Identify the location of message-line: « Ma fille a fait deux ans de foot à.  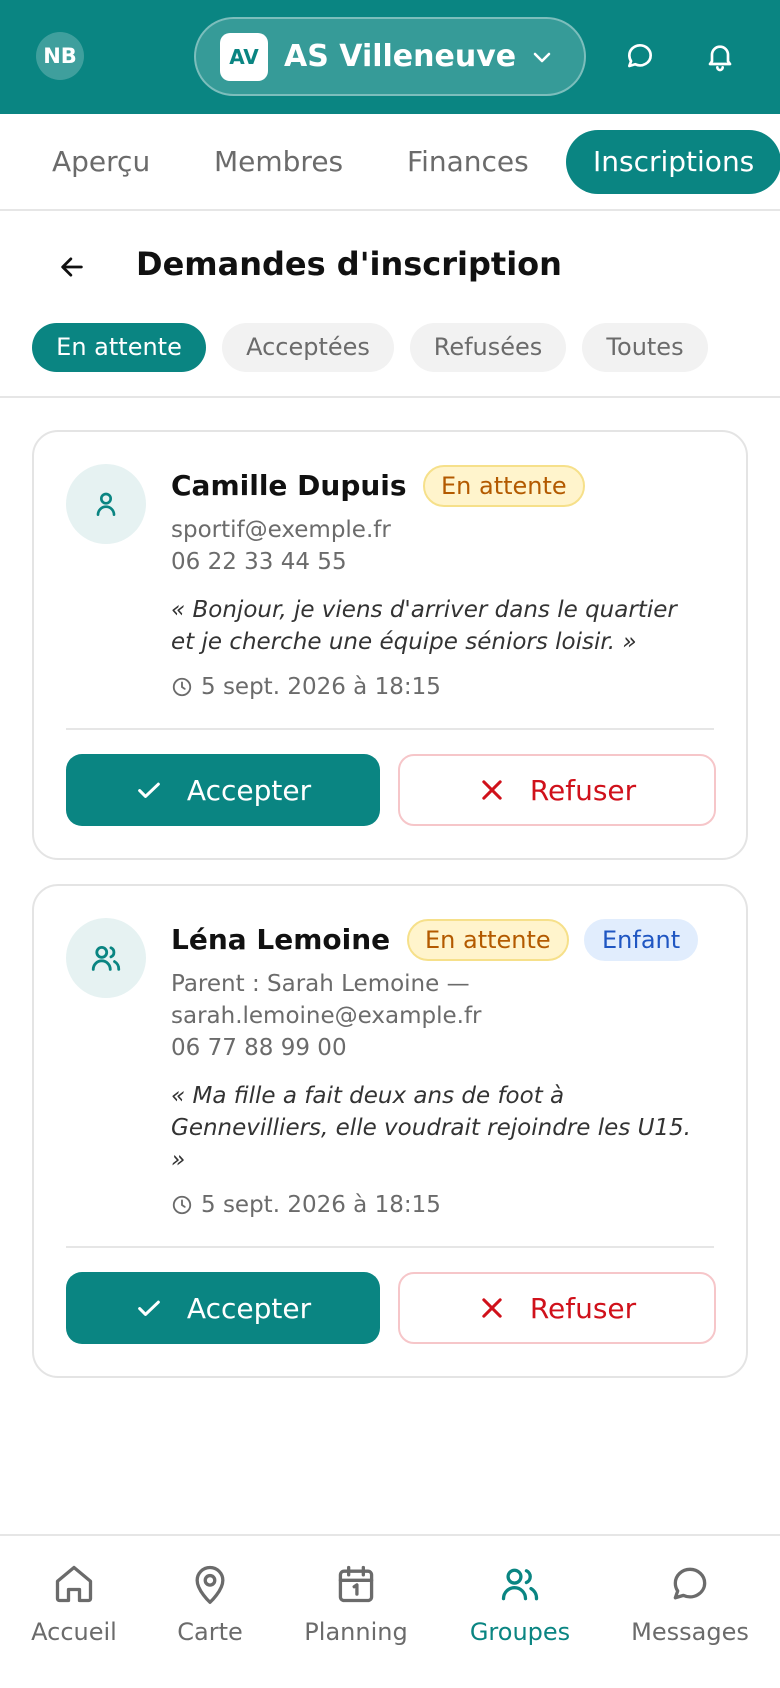
(368, 1096).